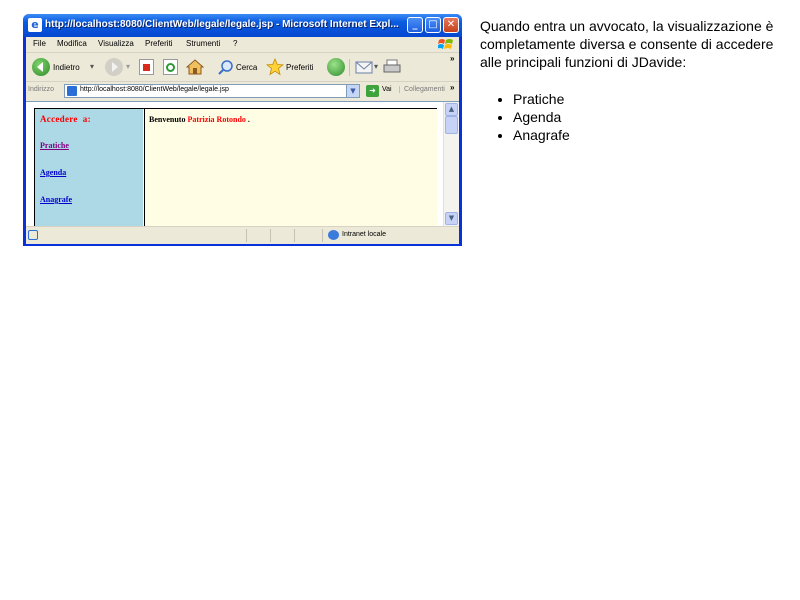  Describe the element at coordinates (35, 25) in the screenshot. I see `ie-icon: e` at that location.